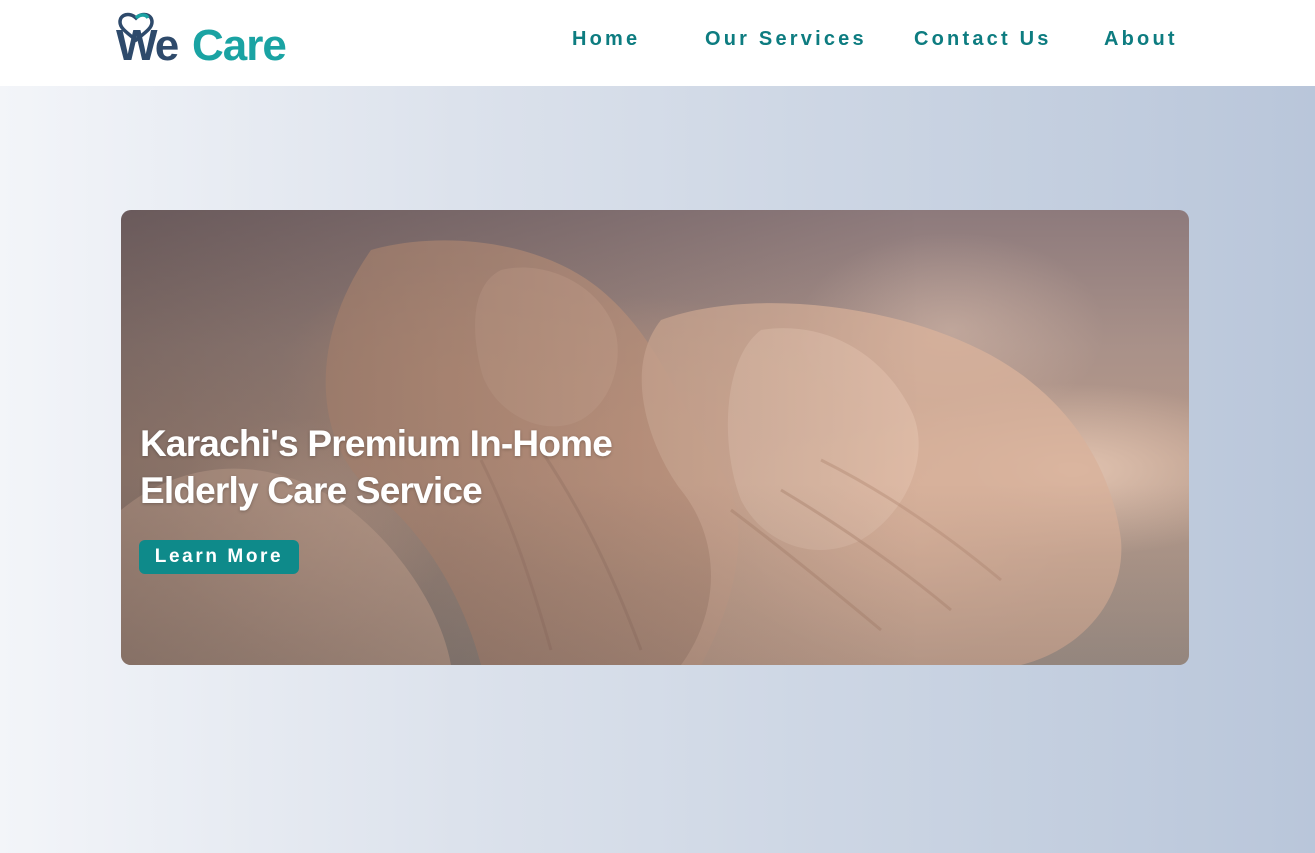 The height and width of the screenshot is (853, 1315). Describe the element at coordinates (239, 43) in the screenshot. I see `logo-care-text: Care` at that location.